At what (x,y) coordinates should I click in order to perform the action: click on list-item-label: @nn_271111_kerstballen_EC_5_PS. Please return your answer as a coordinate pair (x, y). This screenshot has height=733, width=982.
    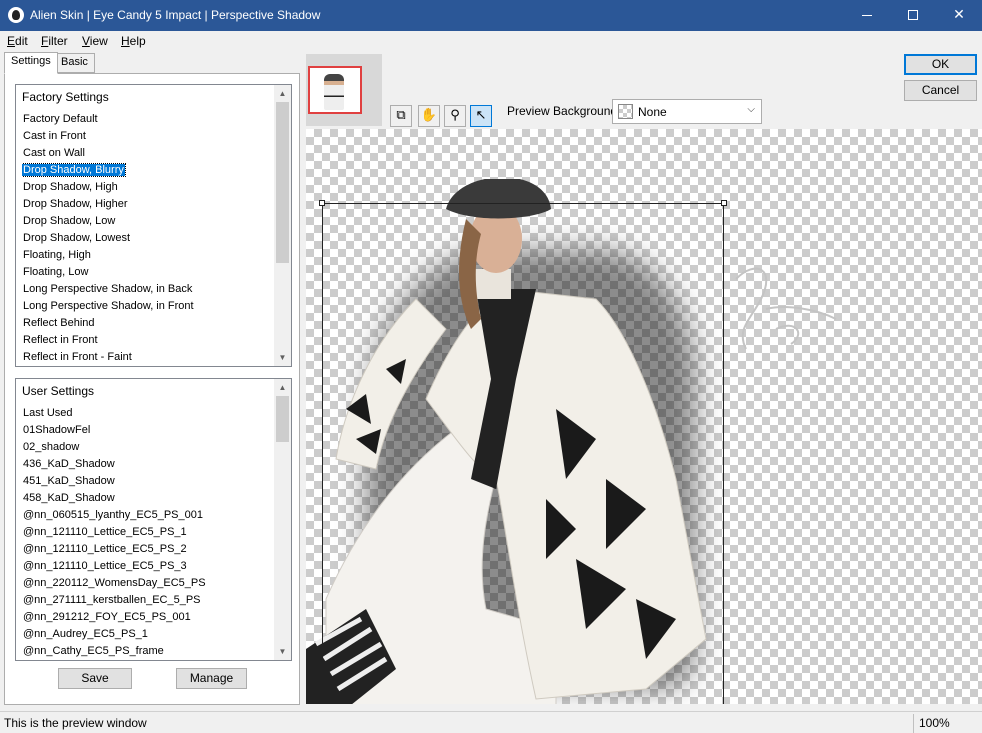
    Looking at the image, I should click on (112, 600).